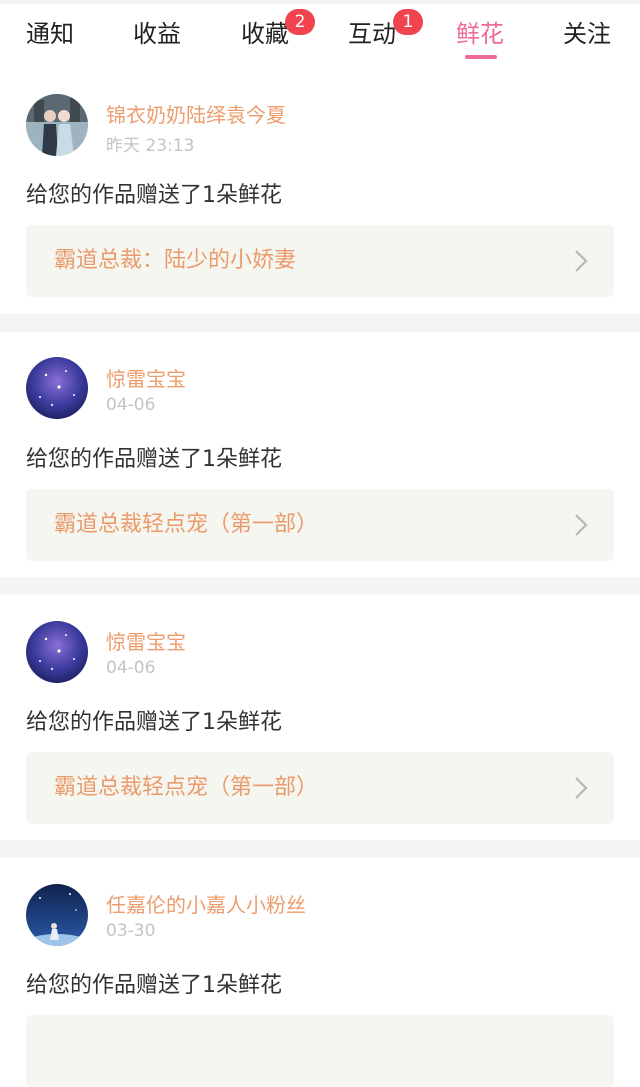 This screenshot has width=640, height=1087. I want to click on tab-label: 收藏, so click(265, 34).